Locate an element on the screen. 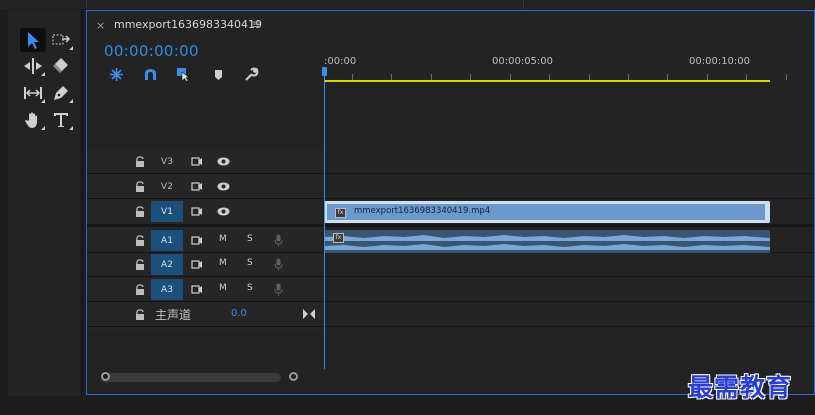 The image size is (815, 415). hand-tool-icon is located at coordinates (31, 120).